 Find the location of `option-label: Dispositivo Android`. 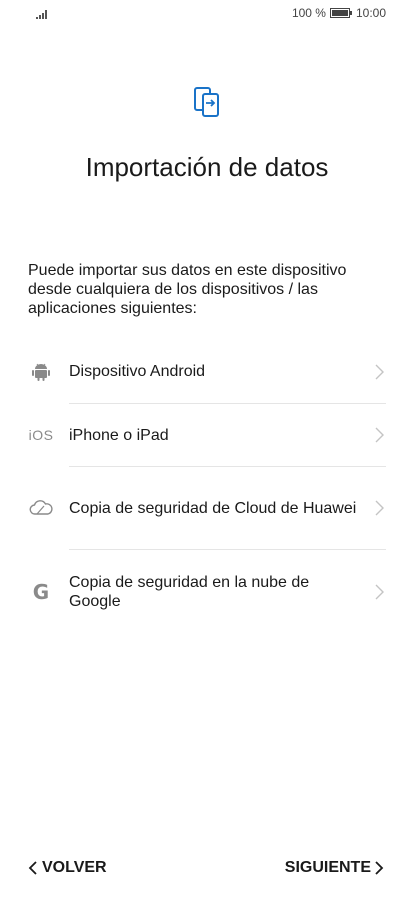

option-label: Dispositivo Android is located at coordinates (137, 371).